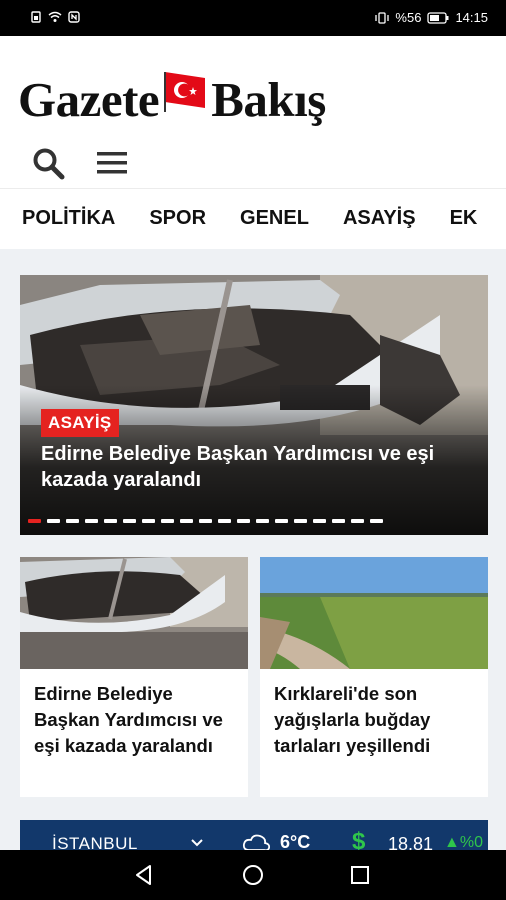 This screenshot has width=506, height=900. What do you see at coordinates (80, 163) in the screenshot?
I see `header-actions` at bounding box center [80, 163].